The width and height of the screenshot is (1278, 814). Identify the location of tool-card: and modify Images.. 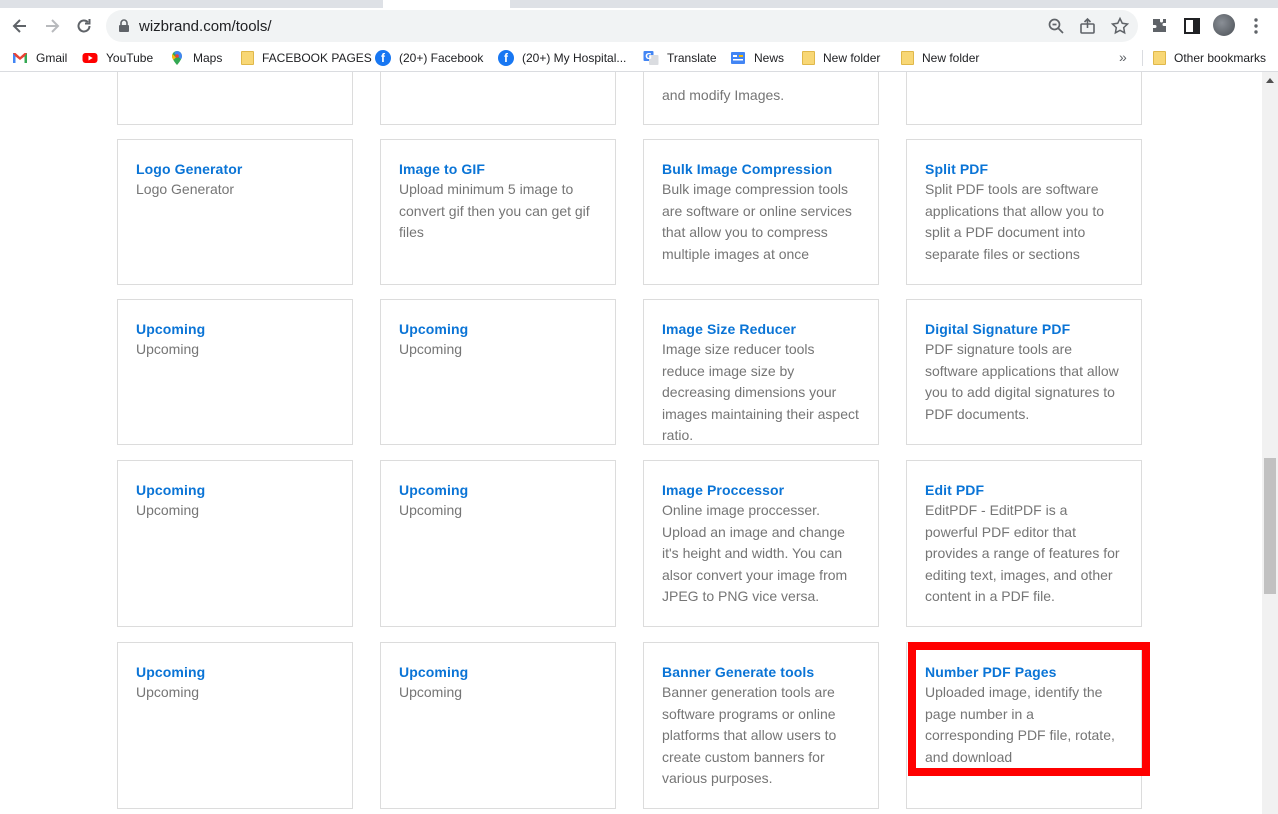
(761, 98).